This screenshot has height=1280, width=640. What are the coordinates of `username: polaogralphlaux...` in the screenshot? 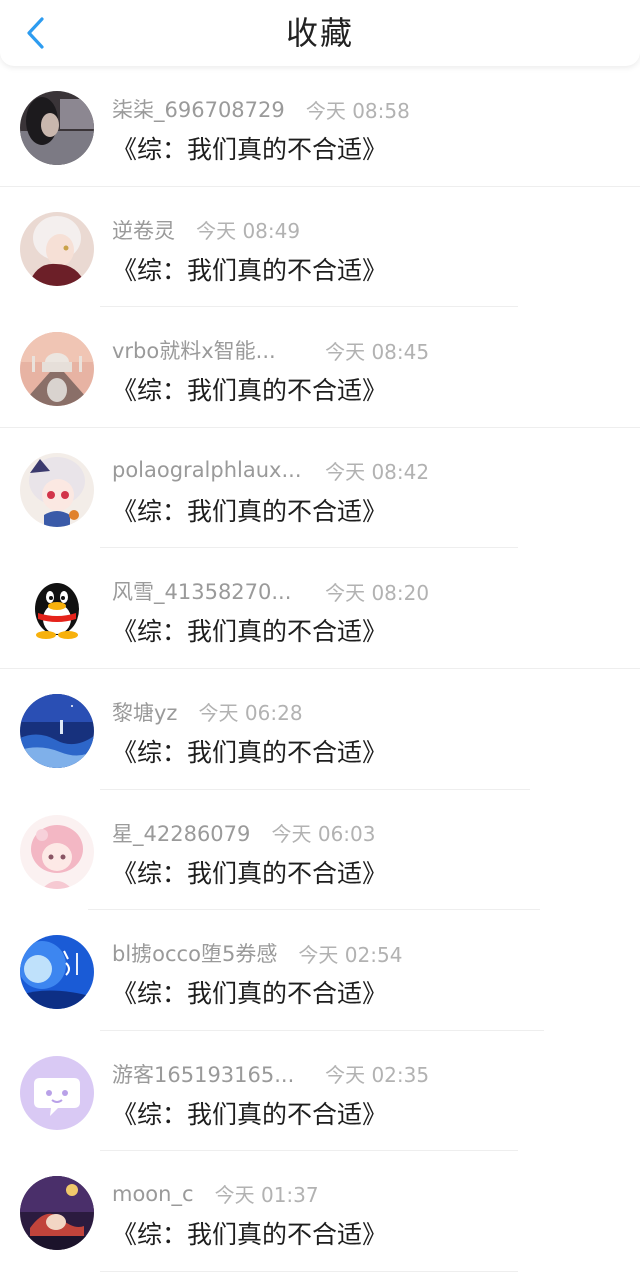 It's located at (207, 470).